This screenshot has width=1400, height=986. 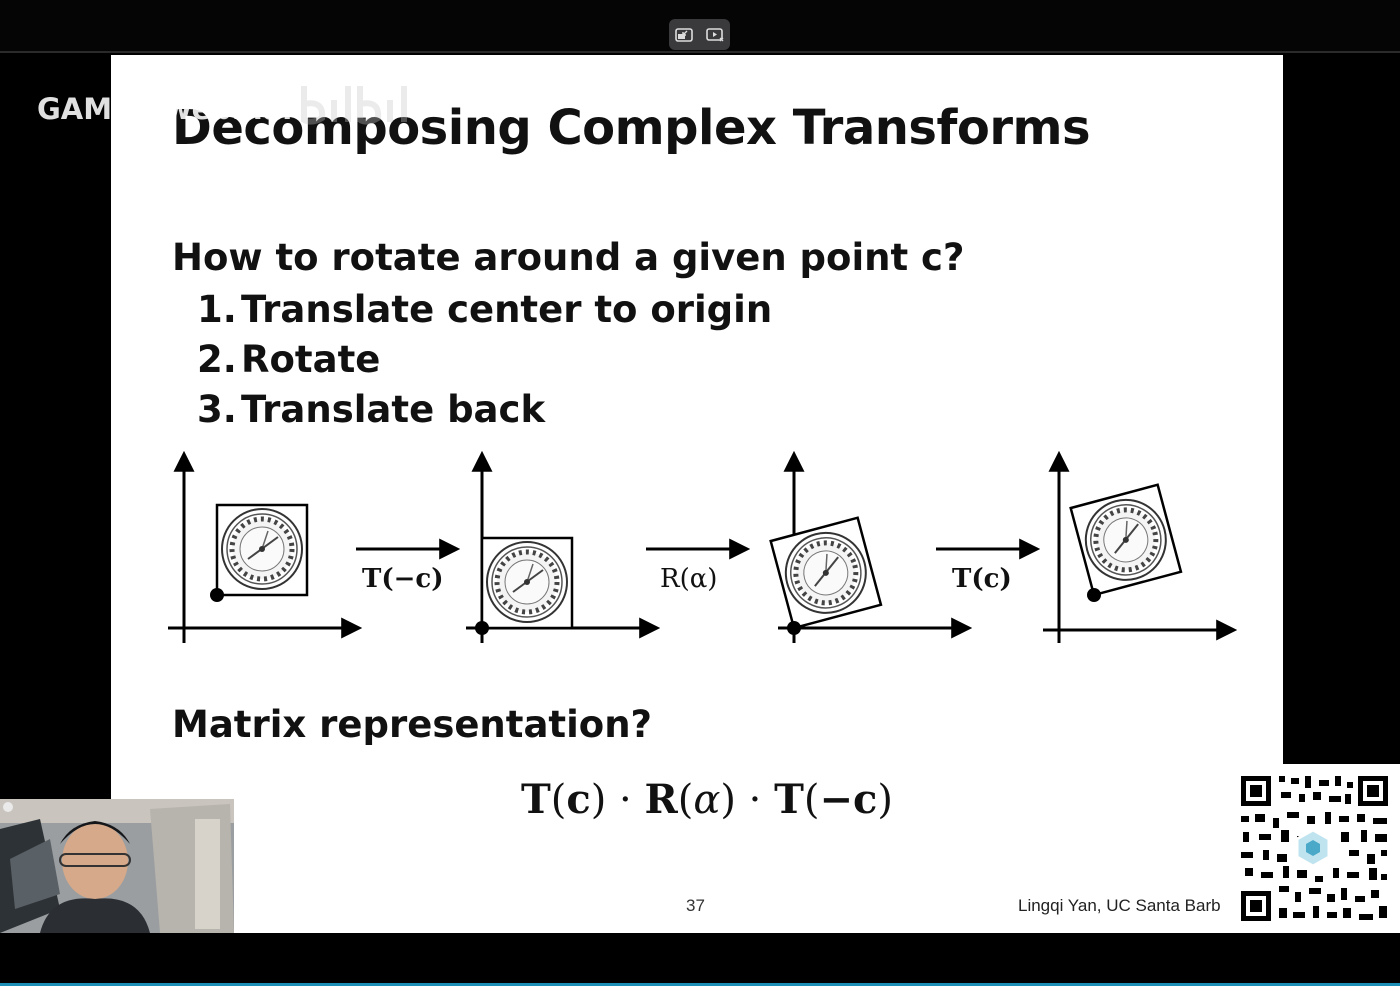 I want to click on matrix-formula: T(c) · R(α) · T(−c), so click(x=707, y=799).